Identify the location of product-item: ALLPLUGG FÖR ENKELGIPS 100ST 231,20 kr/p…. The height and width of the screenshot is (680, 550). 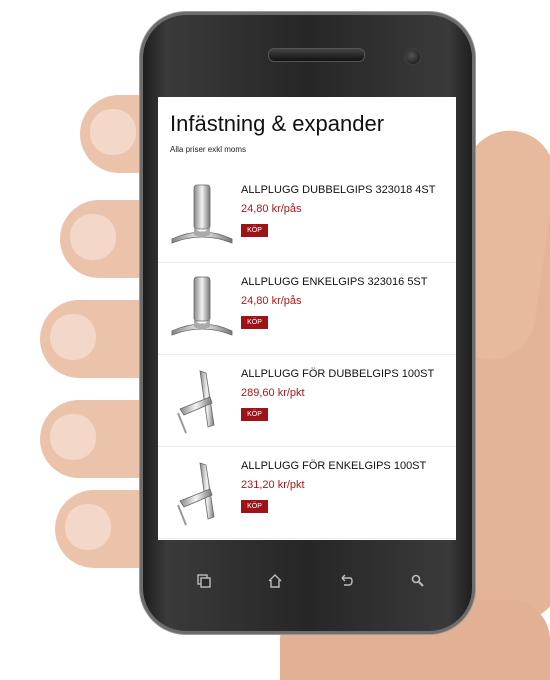
(307, 493).